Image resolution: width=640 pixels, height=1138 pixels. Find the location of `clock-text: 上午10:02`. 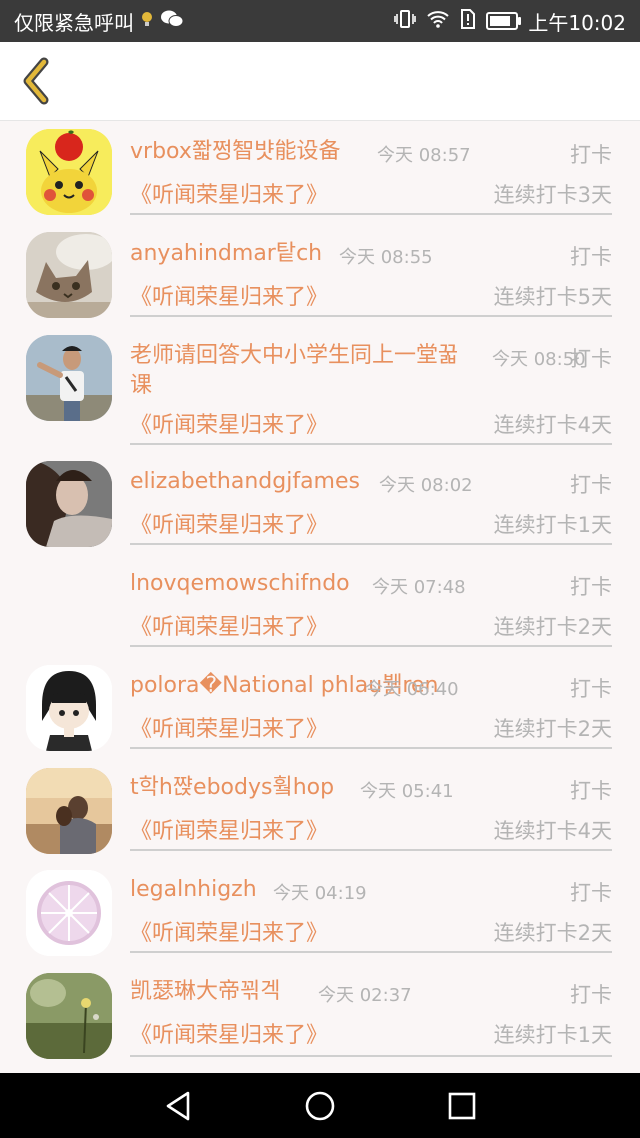

clock-text: 上午10:02 is located at coordinates (577, 22).